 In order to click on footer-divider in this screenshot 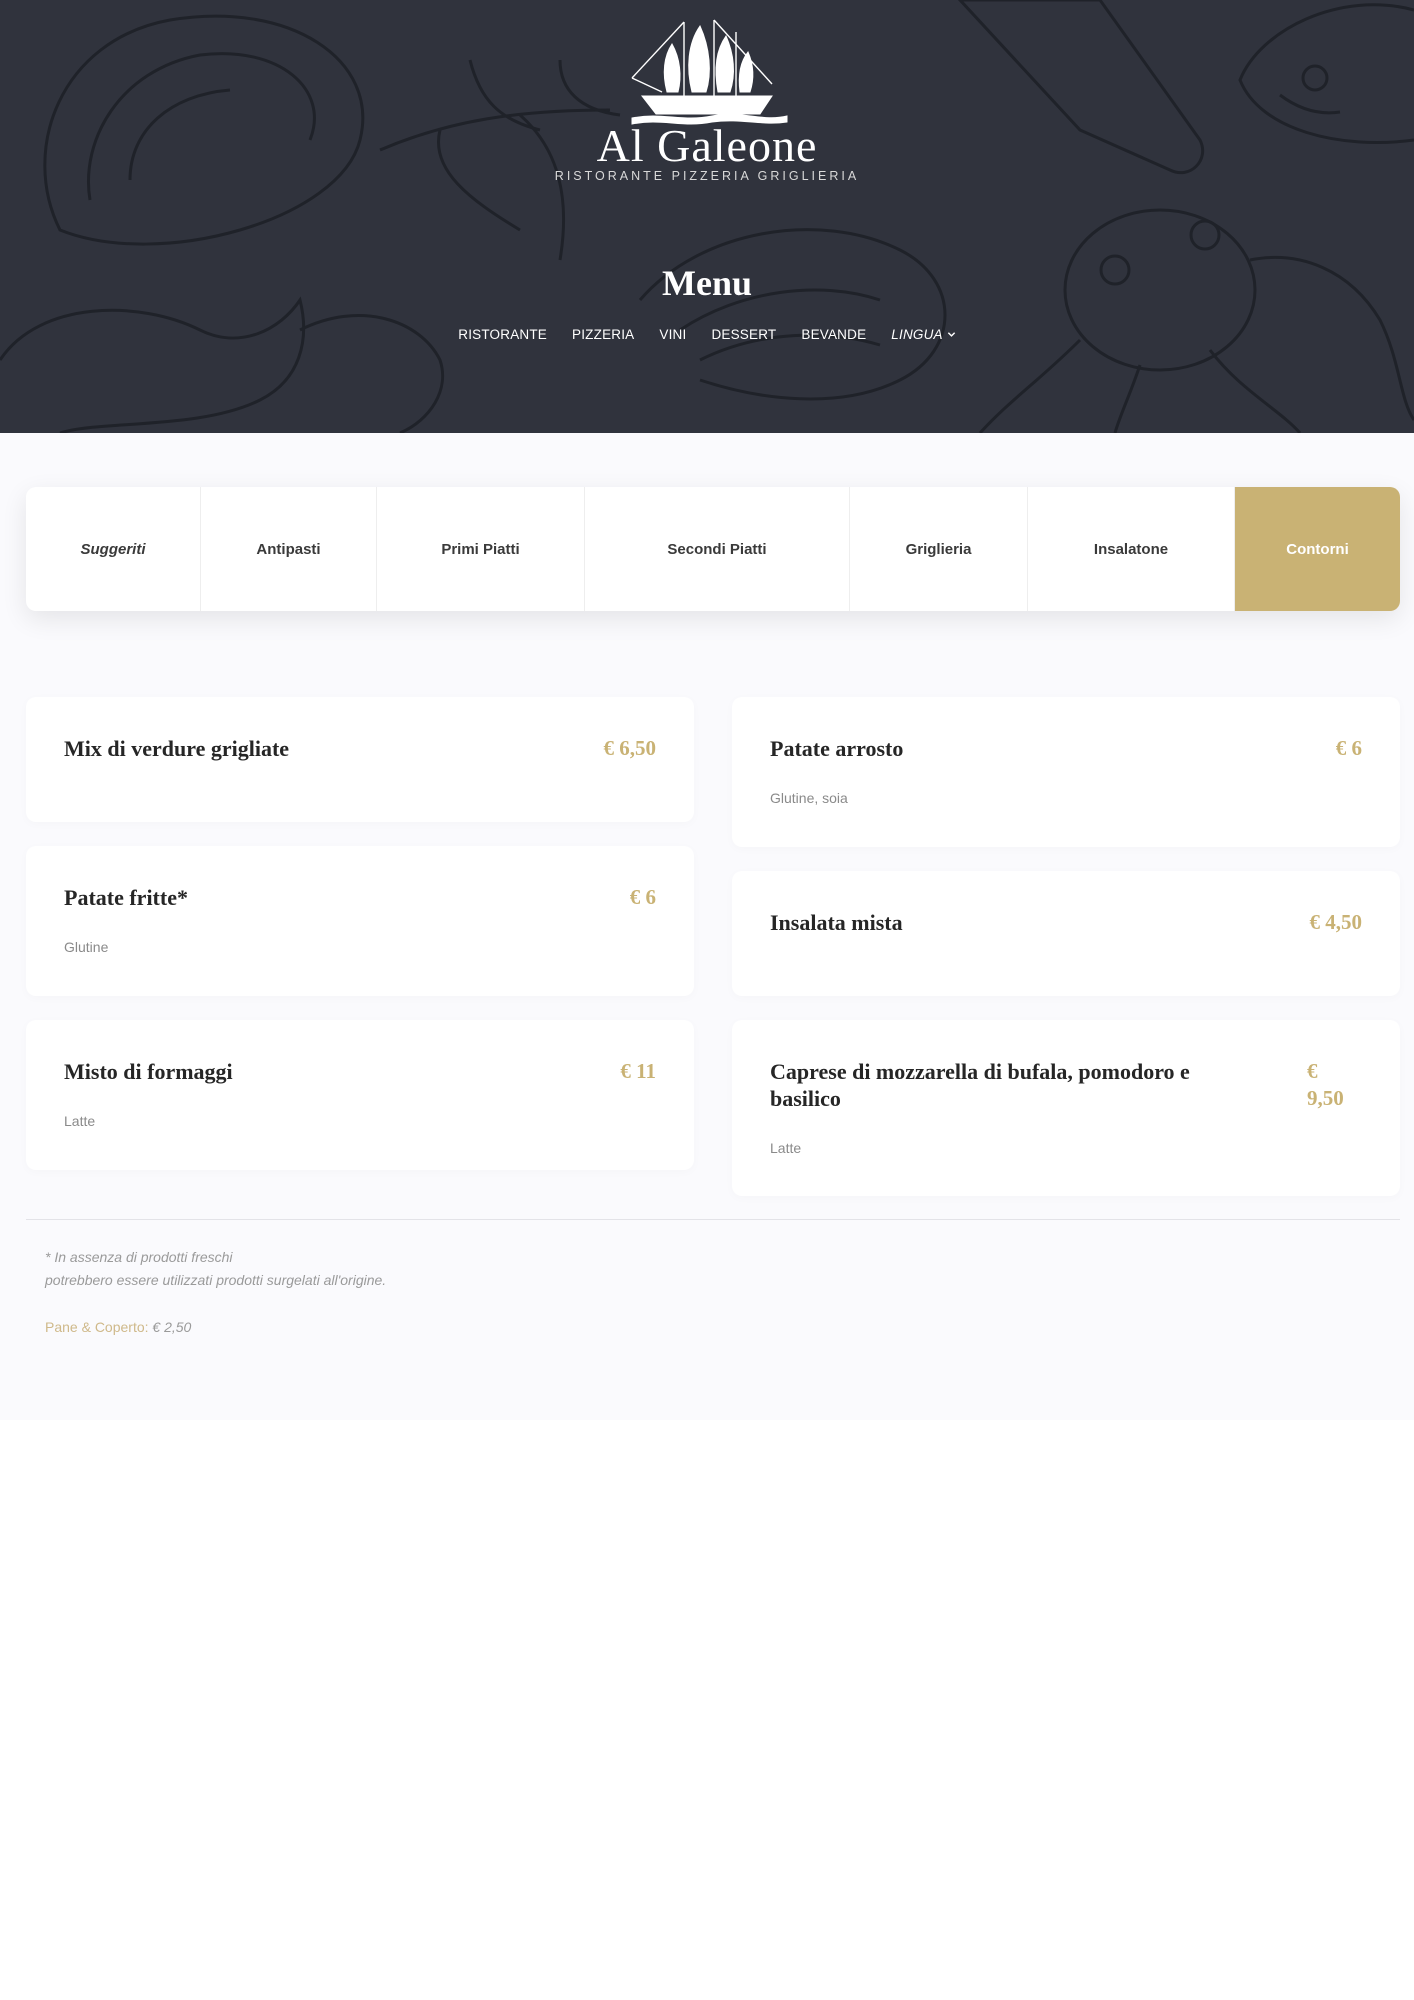, I will do `click(713, 1219)`.